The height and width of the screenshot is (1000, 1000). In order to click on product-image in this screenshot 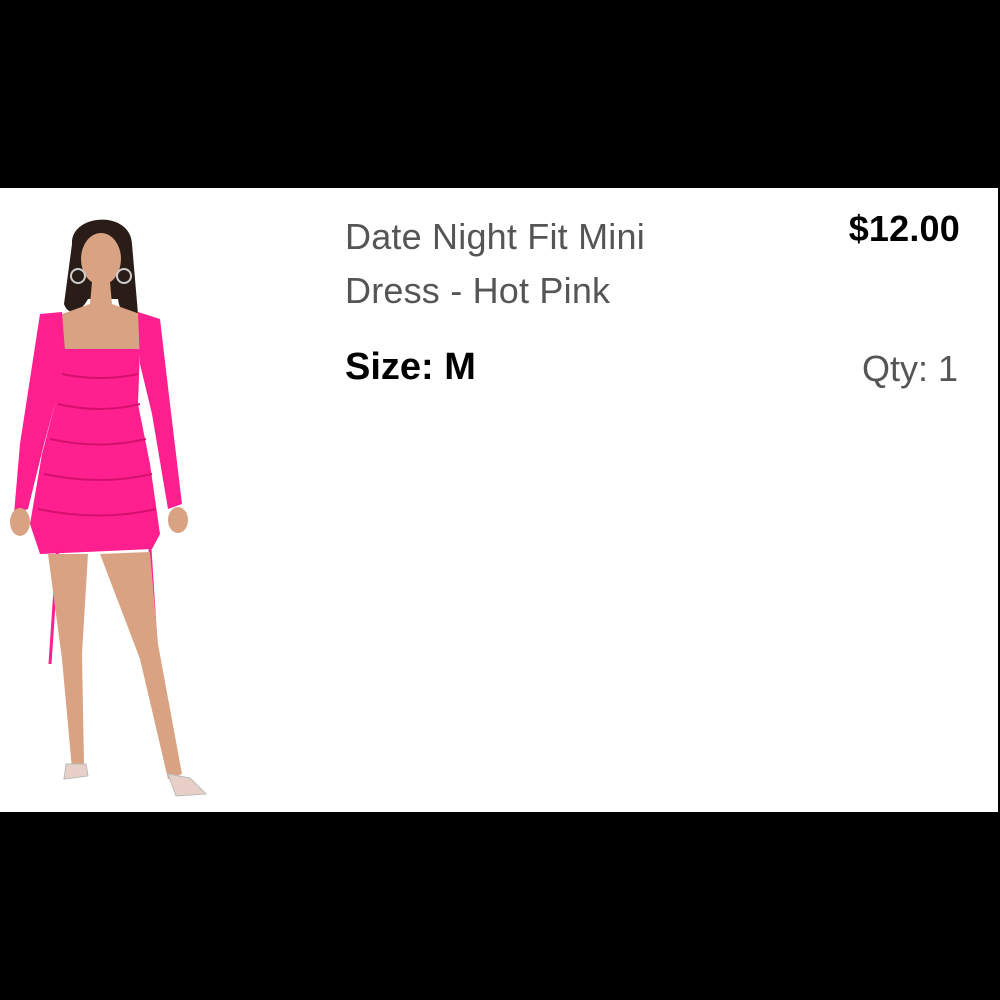, I will do `click(107, 504)`.